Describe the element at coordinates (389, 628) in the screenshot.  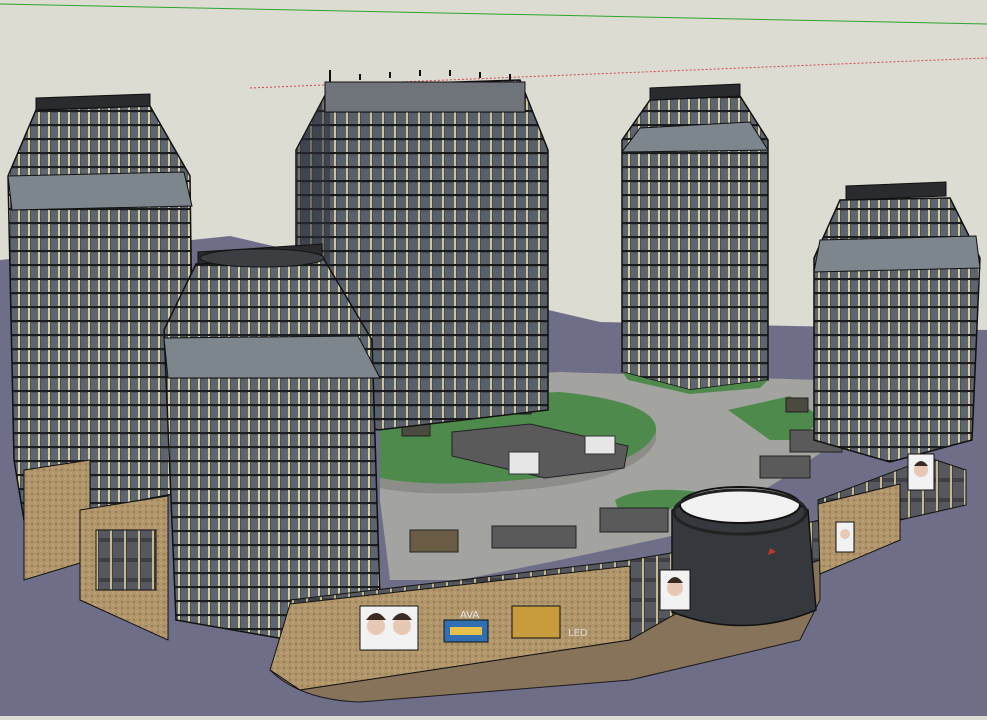
I see `billboard-left` at that location.